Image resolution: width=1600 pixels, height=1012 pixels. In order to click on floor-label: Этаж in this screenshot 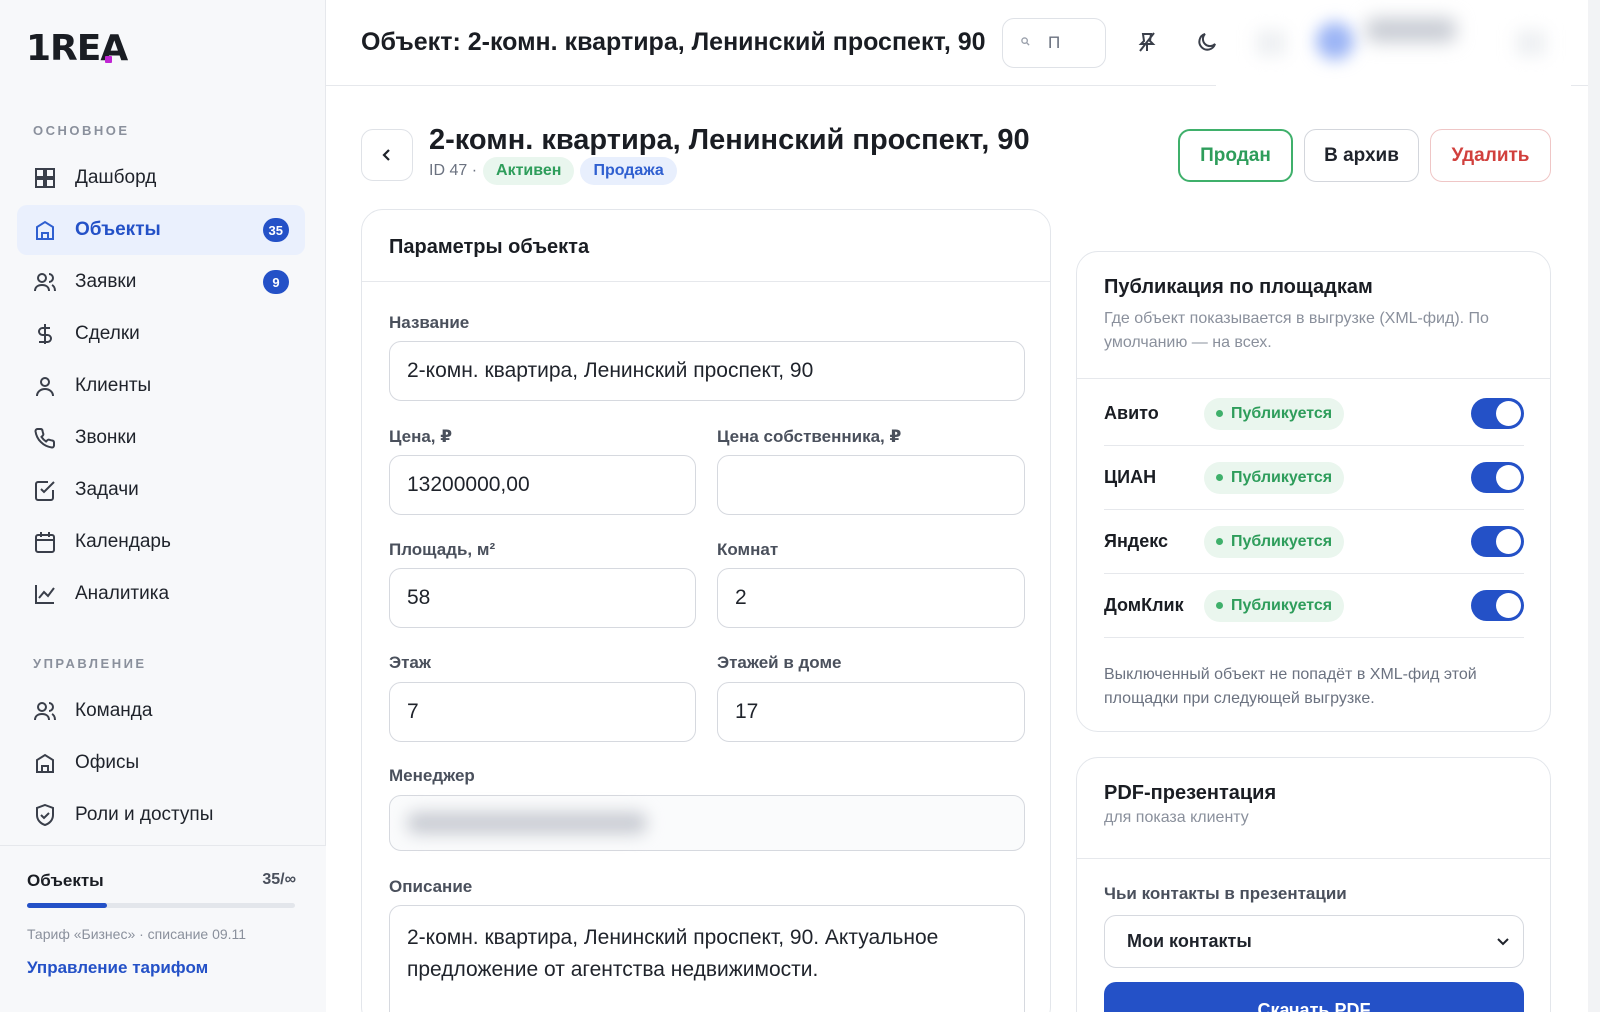, I will do `click(410, 662)`.